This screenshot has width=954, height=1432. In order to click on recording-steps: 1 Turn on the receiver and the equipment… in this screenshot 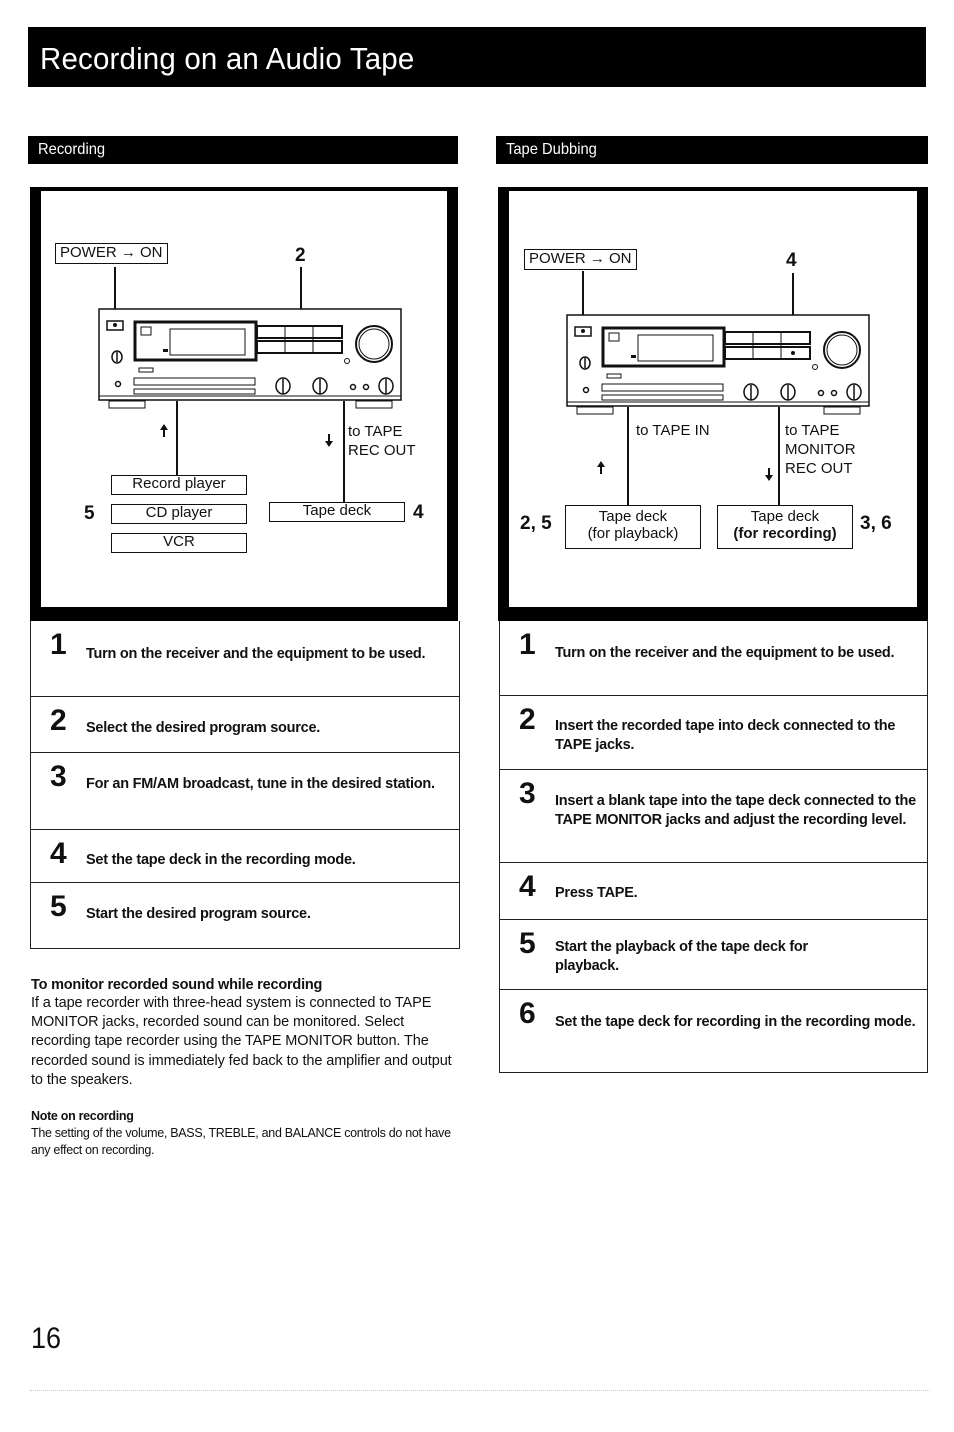, I will do `click(245, 785)`.